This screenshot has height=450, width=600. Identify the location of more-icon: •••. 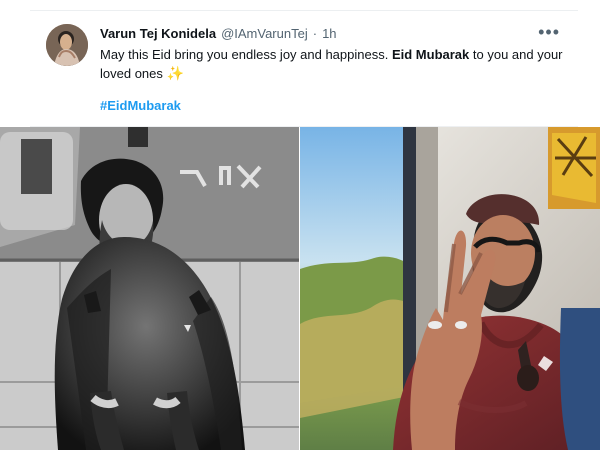
(549, 32).